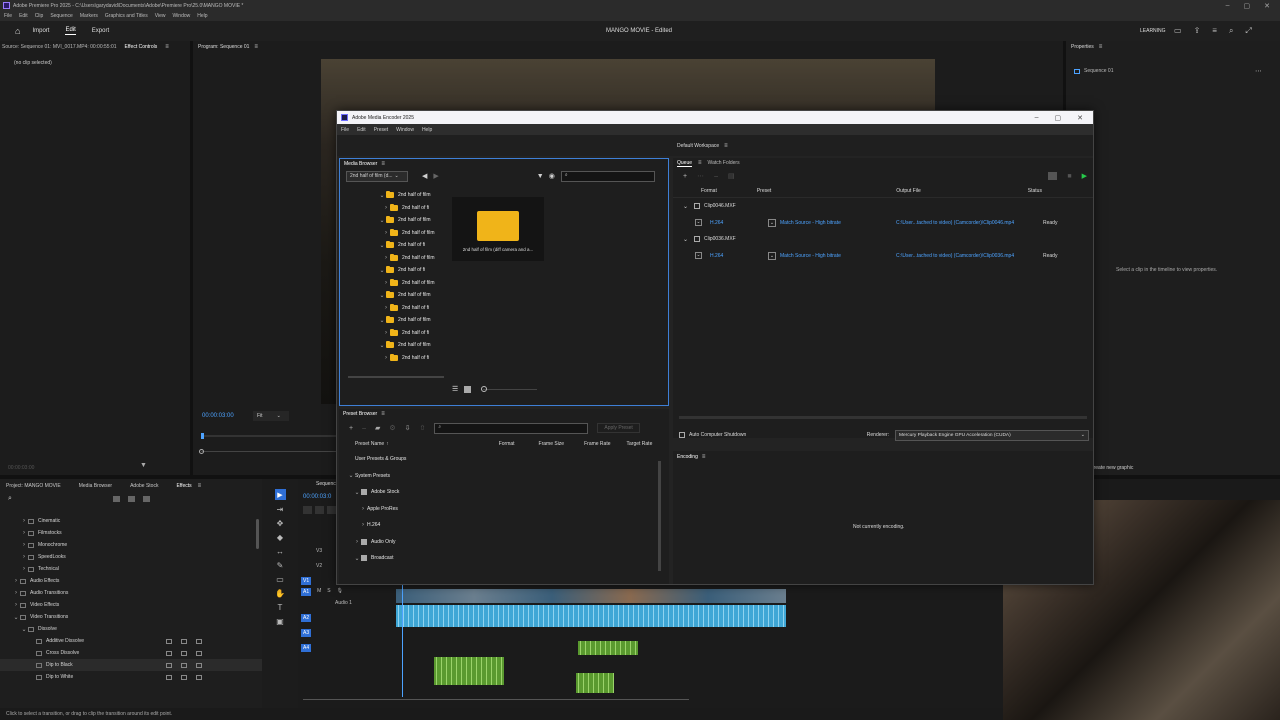 The image size is (1280, 720). What do you see at coordinates (377, 176) in the screenshot?
I see `location-dropdown: 2nd half of film (d... ⌄` at bounding box center [377, 176].